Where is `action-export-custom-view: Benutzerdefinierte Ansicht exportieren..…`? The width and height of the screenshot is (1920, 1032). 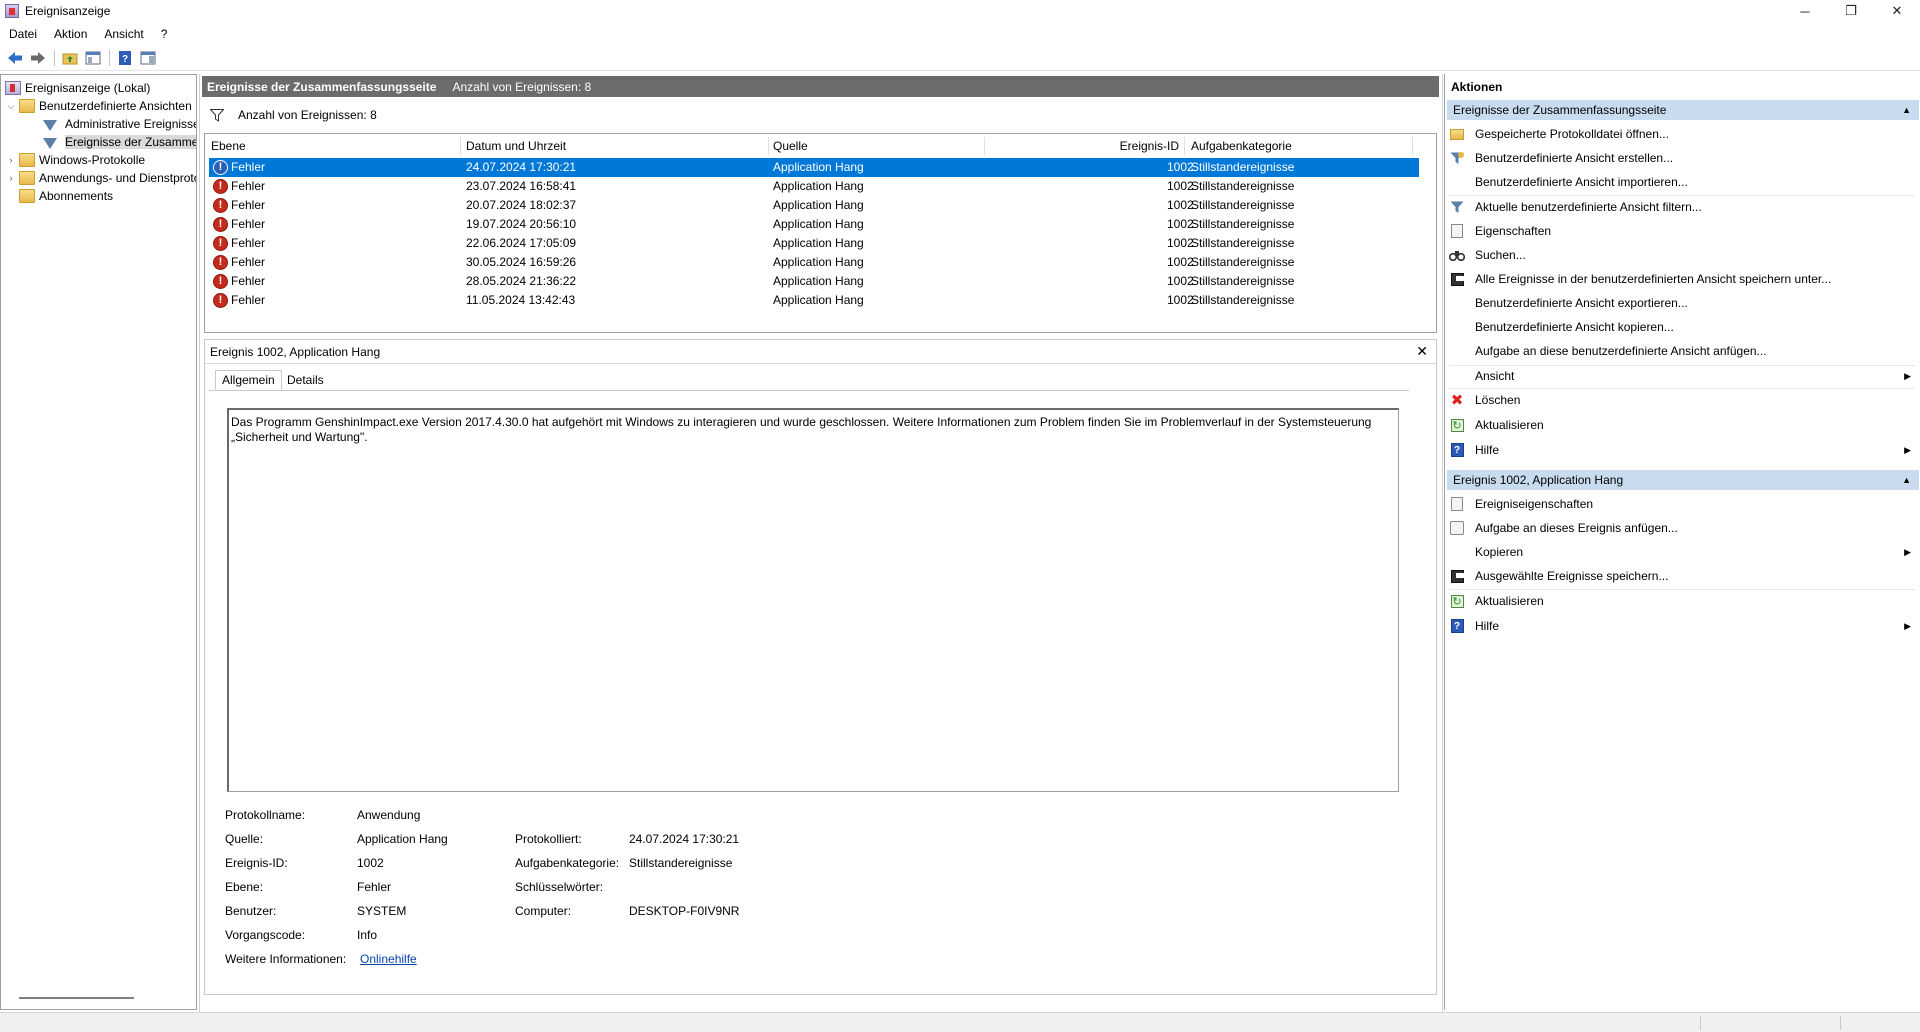
action-export-custom-view: Benutzerdefinierte Ansicht exportieren..… is located at coordinates (1682, 303).